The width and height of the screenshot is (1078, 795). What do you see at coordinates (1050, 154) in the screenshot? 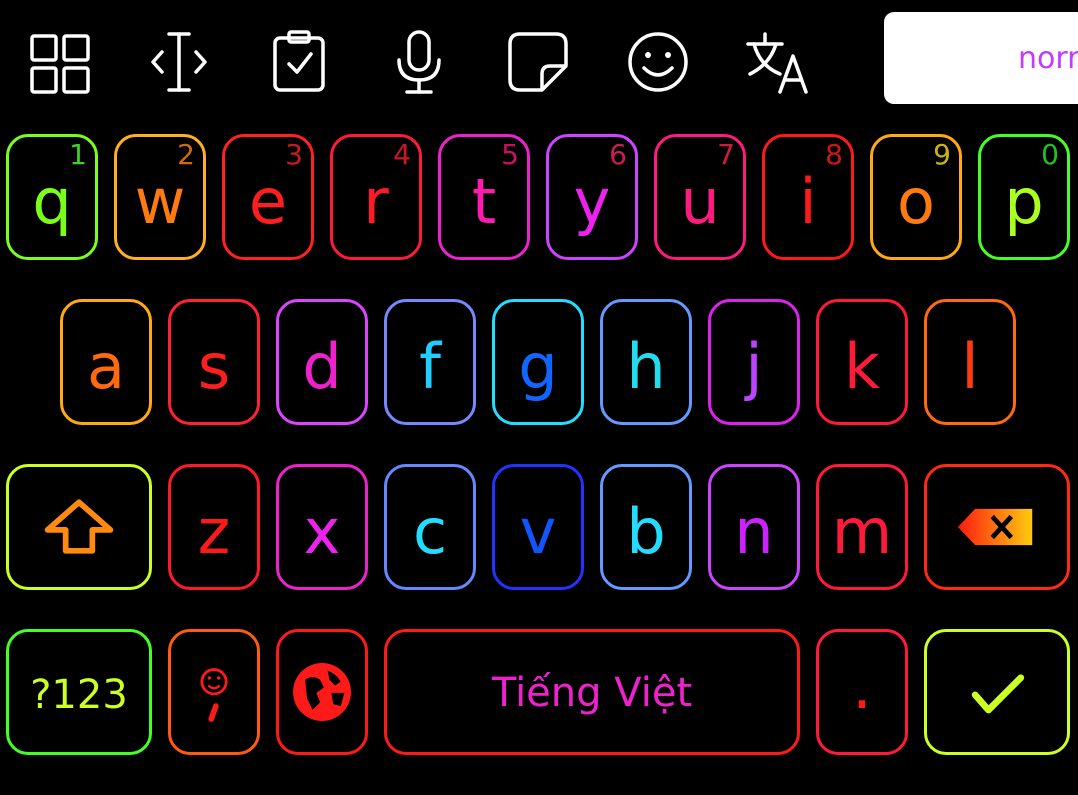
I see `key-number-hint: 0` at bounding box center [1050, 154].